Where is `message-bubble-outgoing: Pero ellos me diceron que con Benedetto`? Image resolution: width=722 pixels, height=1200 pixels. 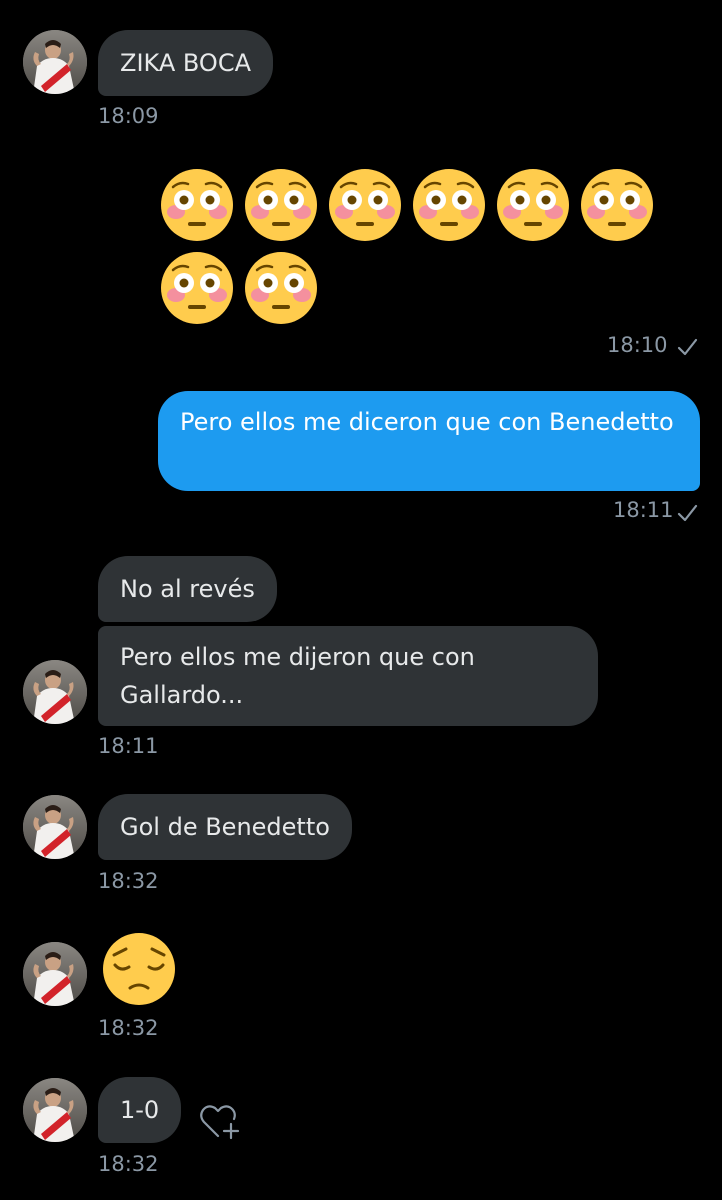 message-bubble-outgoing: Pero ellos me diceron que con Benedetto is located at coordinates (429, 441).